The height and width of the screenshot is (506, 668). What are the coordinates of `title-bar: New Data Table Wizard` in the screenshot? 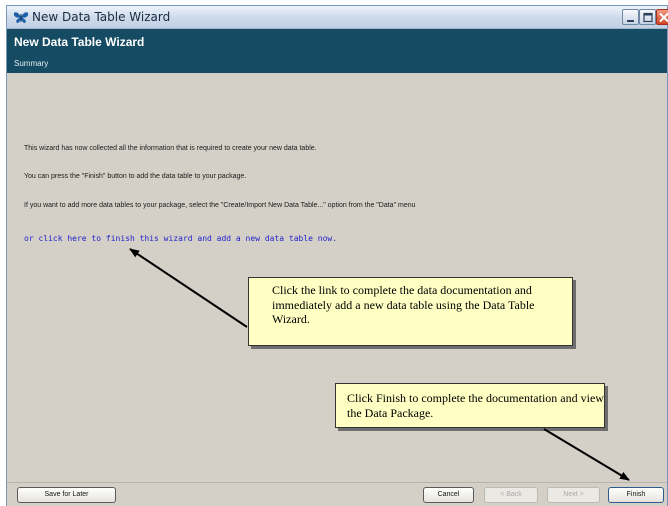 It's located at (337, 17).